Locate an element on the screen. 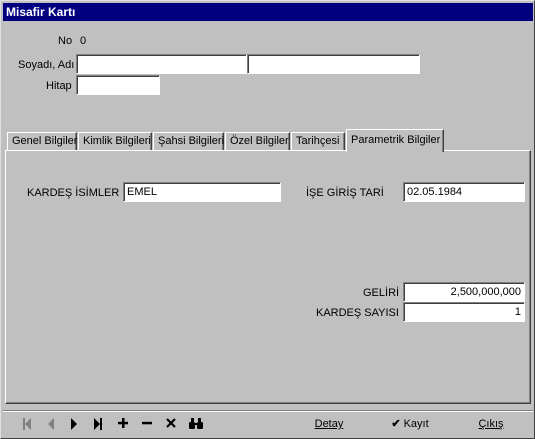 Image resolution: width=535 pixels, height=439 pixels. insert-record-button is located at coordinates (123, 424).